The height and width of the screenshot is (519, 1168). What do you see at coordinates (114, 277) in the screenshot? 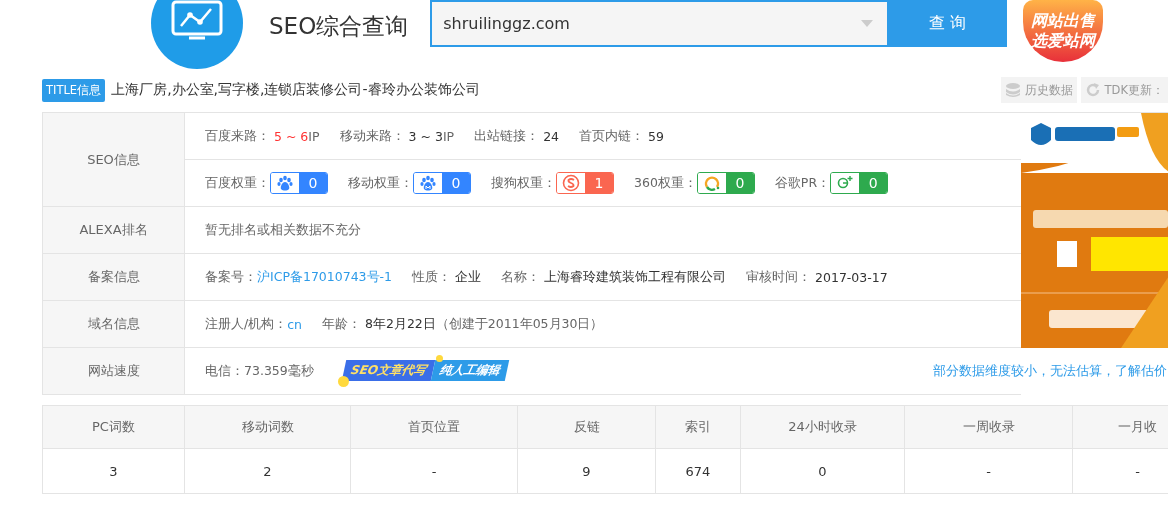
I see `row-label: 备案信息` at bounding box center [114, 277].